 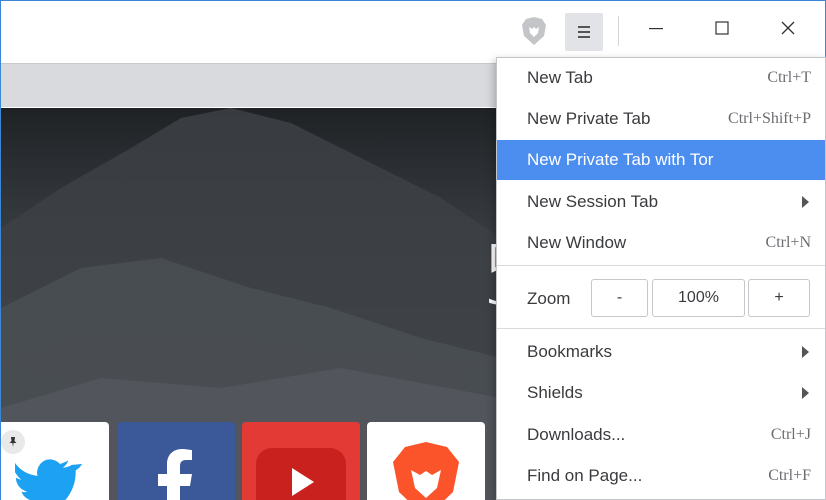 I want to click on menu-item-label: New Private Tab, so click(x=589, y=118).